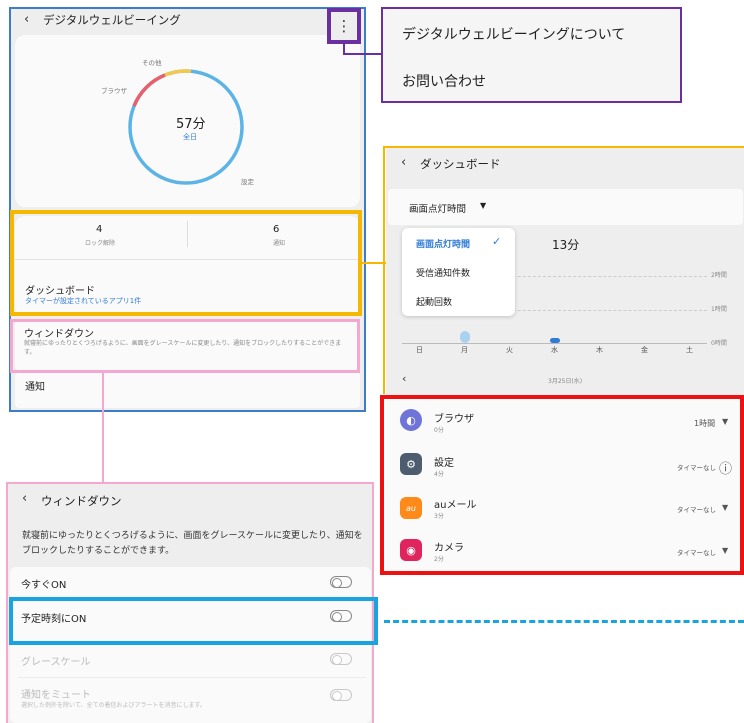  What do you see at coordinates (103, 428) in the screenshot?
I see `connector-pink` at bounding box center [103, 428].